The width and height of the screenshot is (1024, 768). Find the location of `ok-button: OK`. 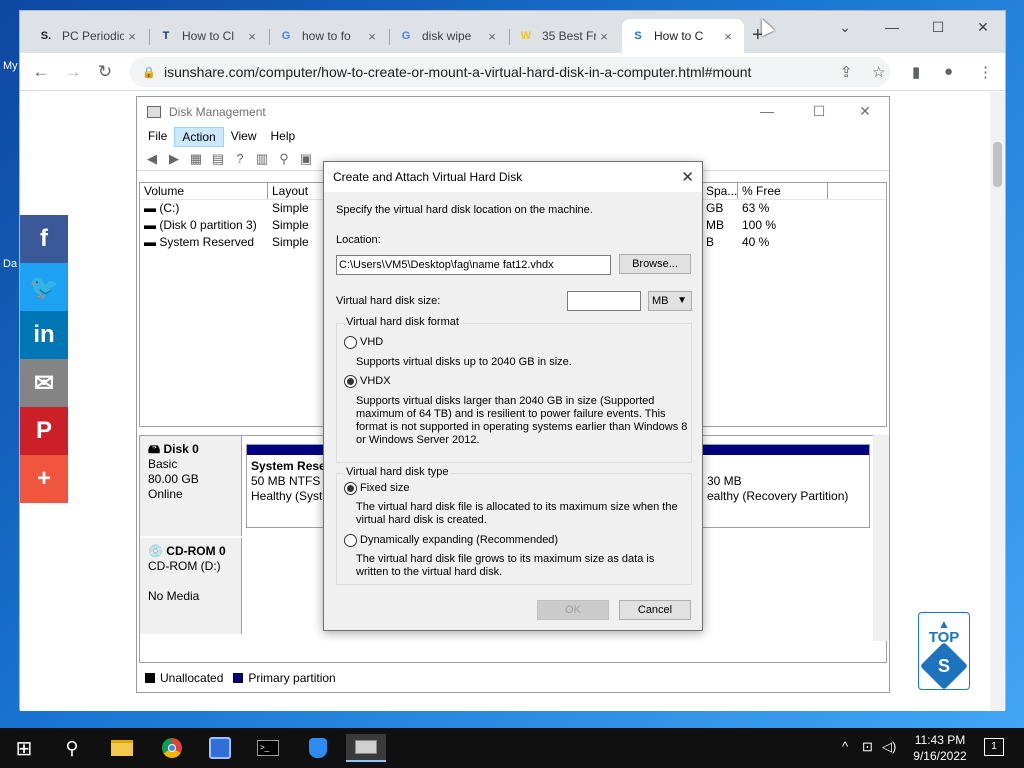

ok-button: OK is located at coordinates (573, 610).